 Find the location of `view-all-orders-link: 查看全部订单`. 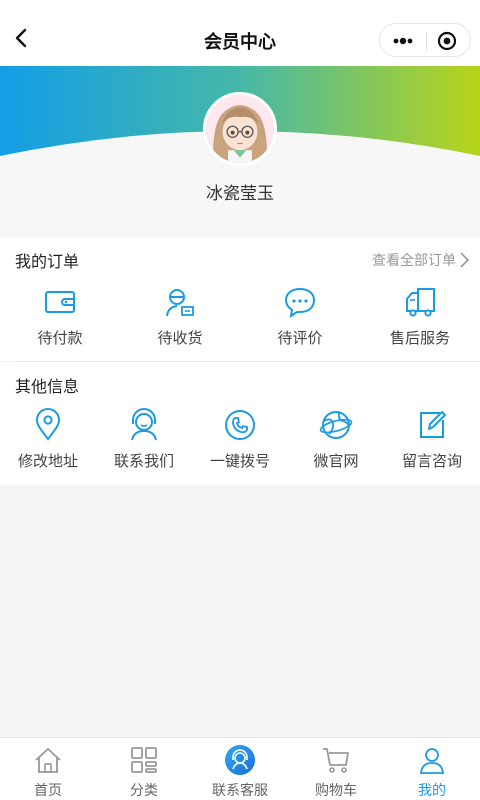

view-all-orders-link: 查看全部订单 is located at coordinates (414, 260).